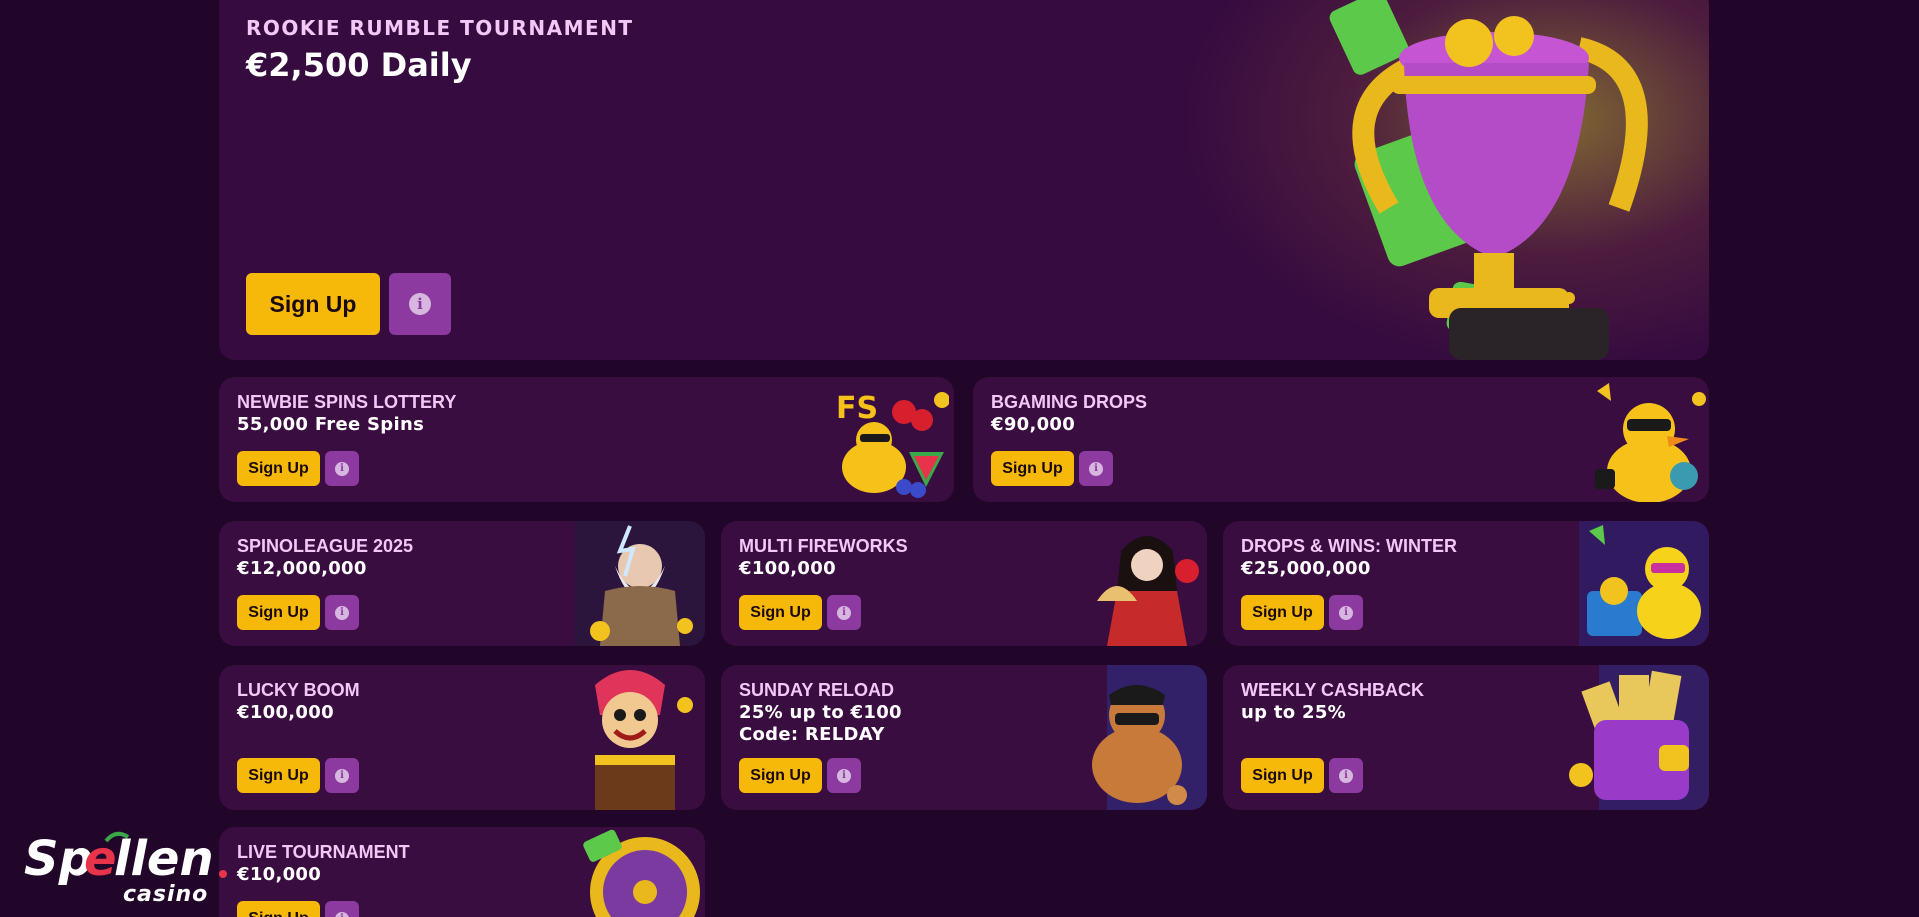 The height and width of the screenshot is (917, 1919). I want to click on hero-signup-button: Sign Up, so click(313, 304).